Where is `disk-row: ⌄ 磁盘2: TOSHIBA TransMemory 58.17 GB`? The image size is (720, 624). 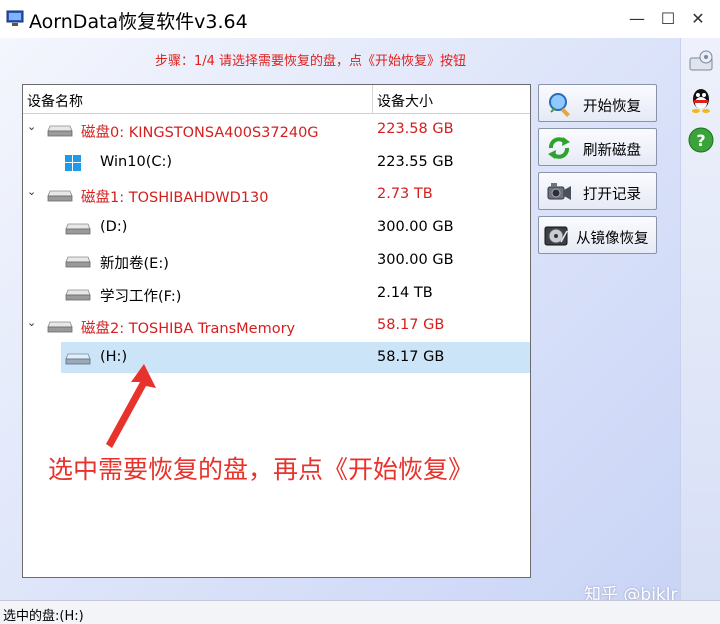 disk-row: ⌄ 磁盘2: TOSHIBA TransMemory 58.17 GB is located at coordinates (276, 325).